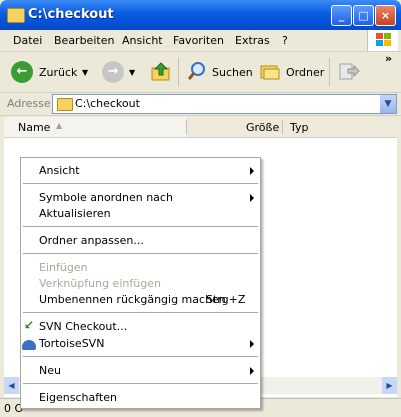 The height and width of the screenshot is (417, 401). What do you see at coordinates (58, 72) in the screenshot?
I see `back-button: Zurück` at bounding box center [58, 72].